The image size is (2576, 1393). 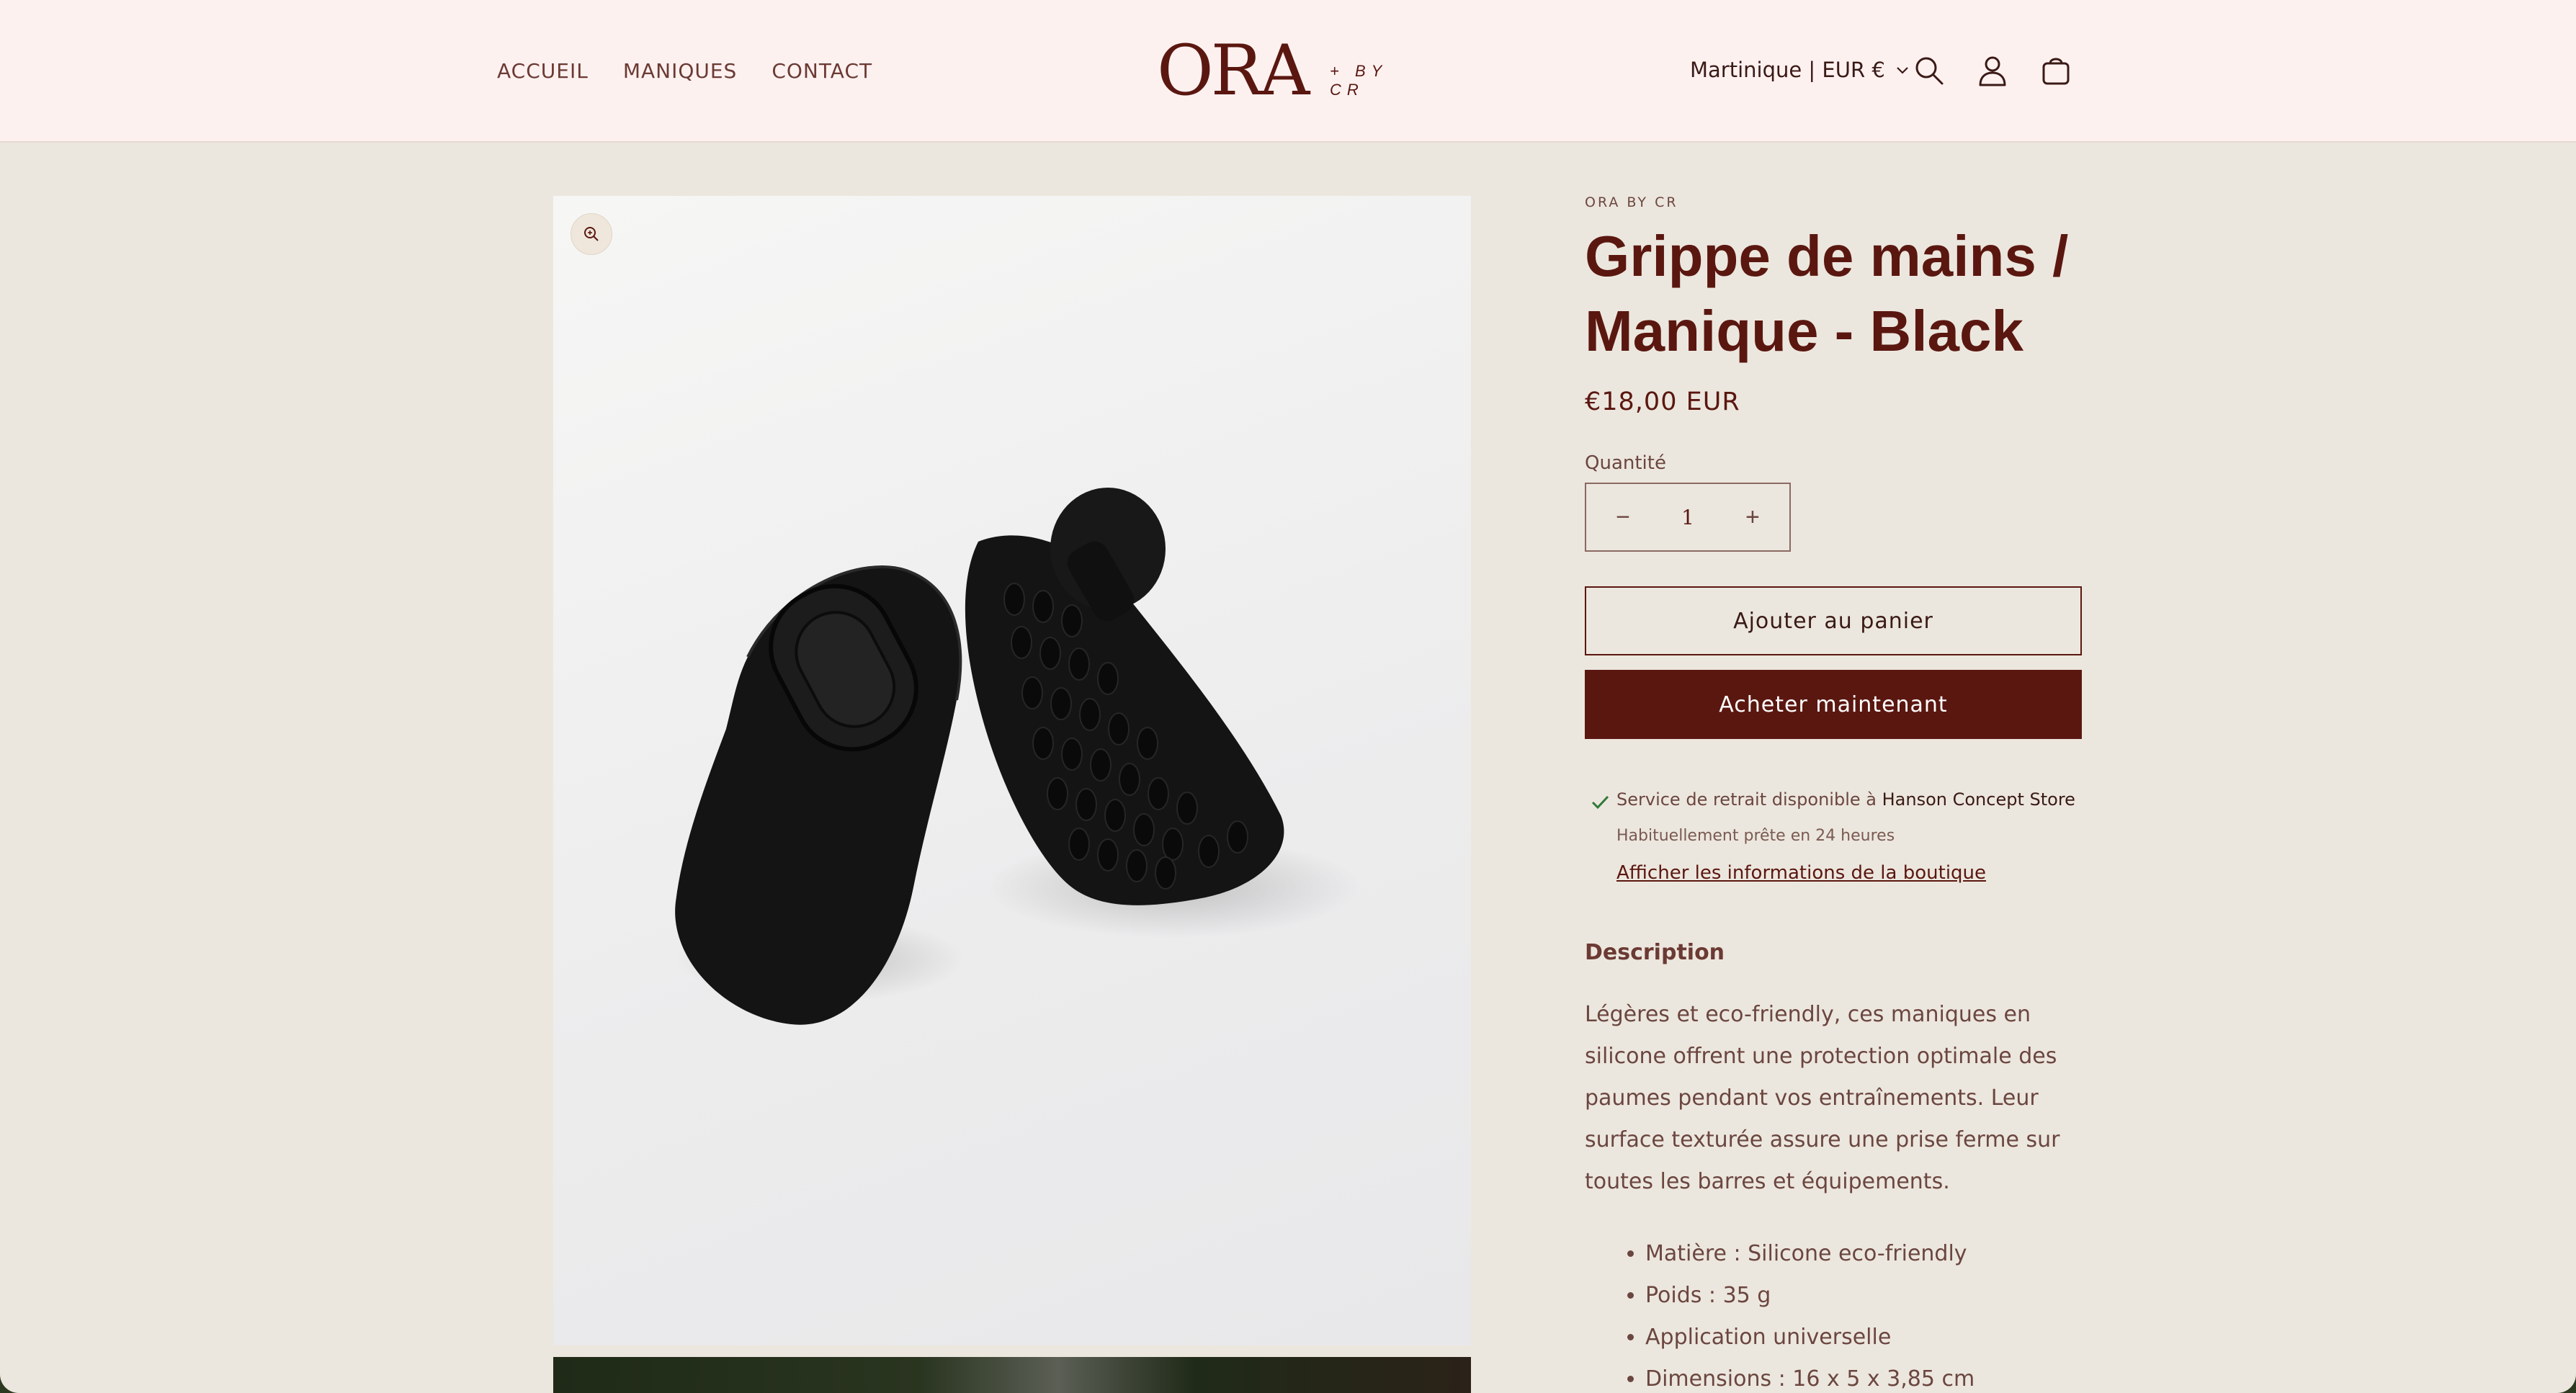 What do you see at coordinates (1978, 799) in the screenshot?
I see `pickup-store: Hanson Concept Store` at bounding box center [1978, 799].